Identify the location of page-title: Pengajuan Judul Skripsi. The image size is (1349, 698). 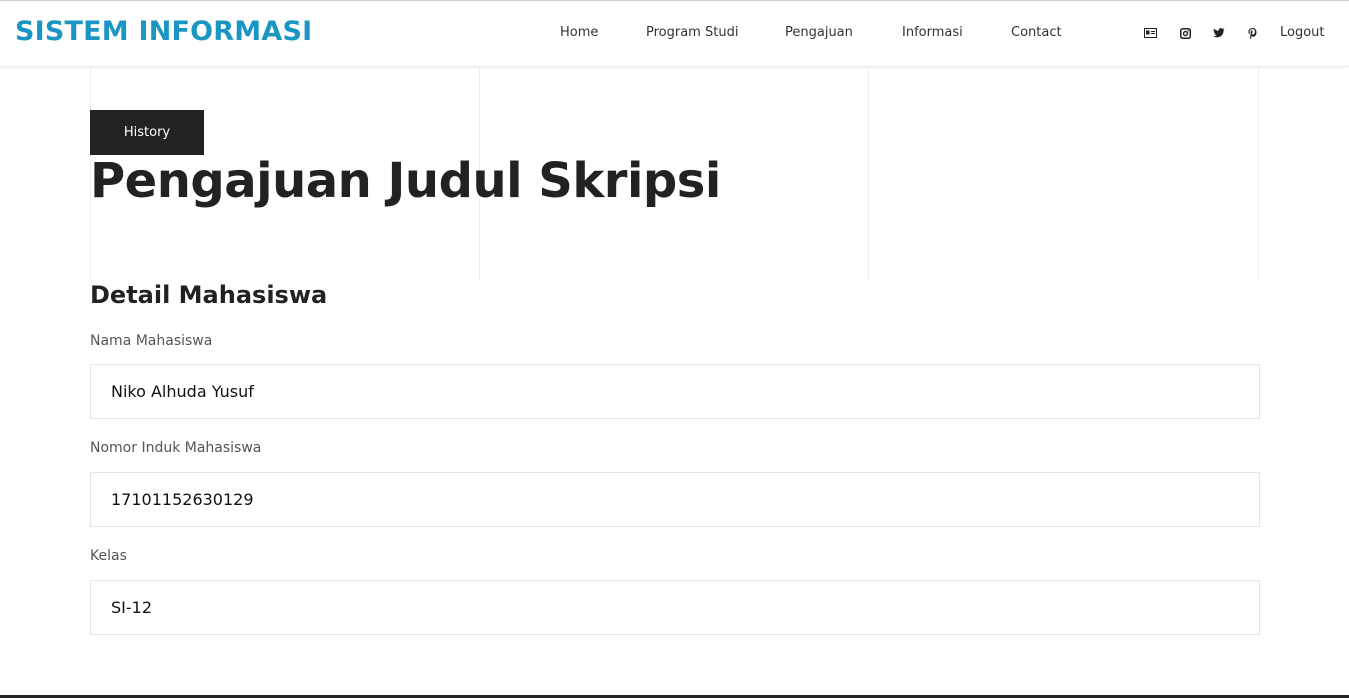
(405, 181).